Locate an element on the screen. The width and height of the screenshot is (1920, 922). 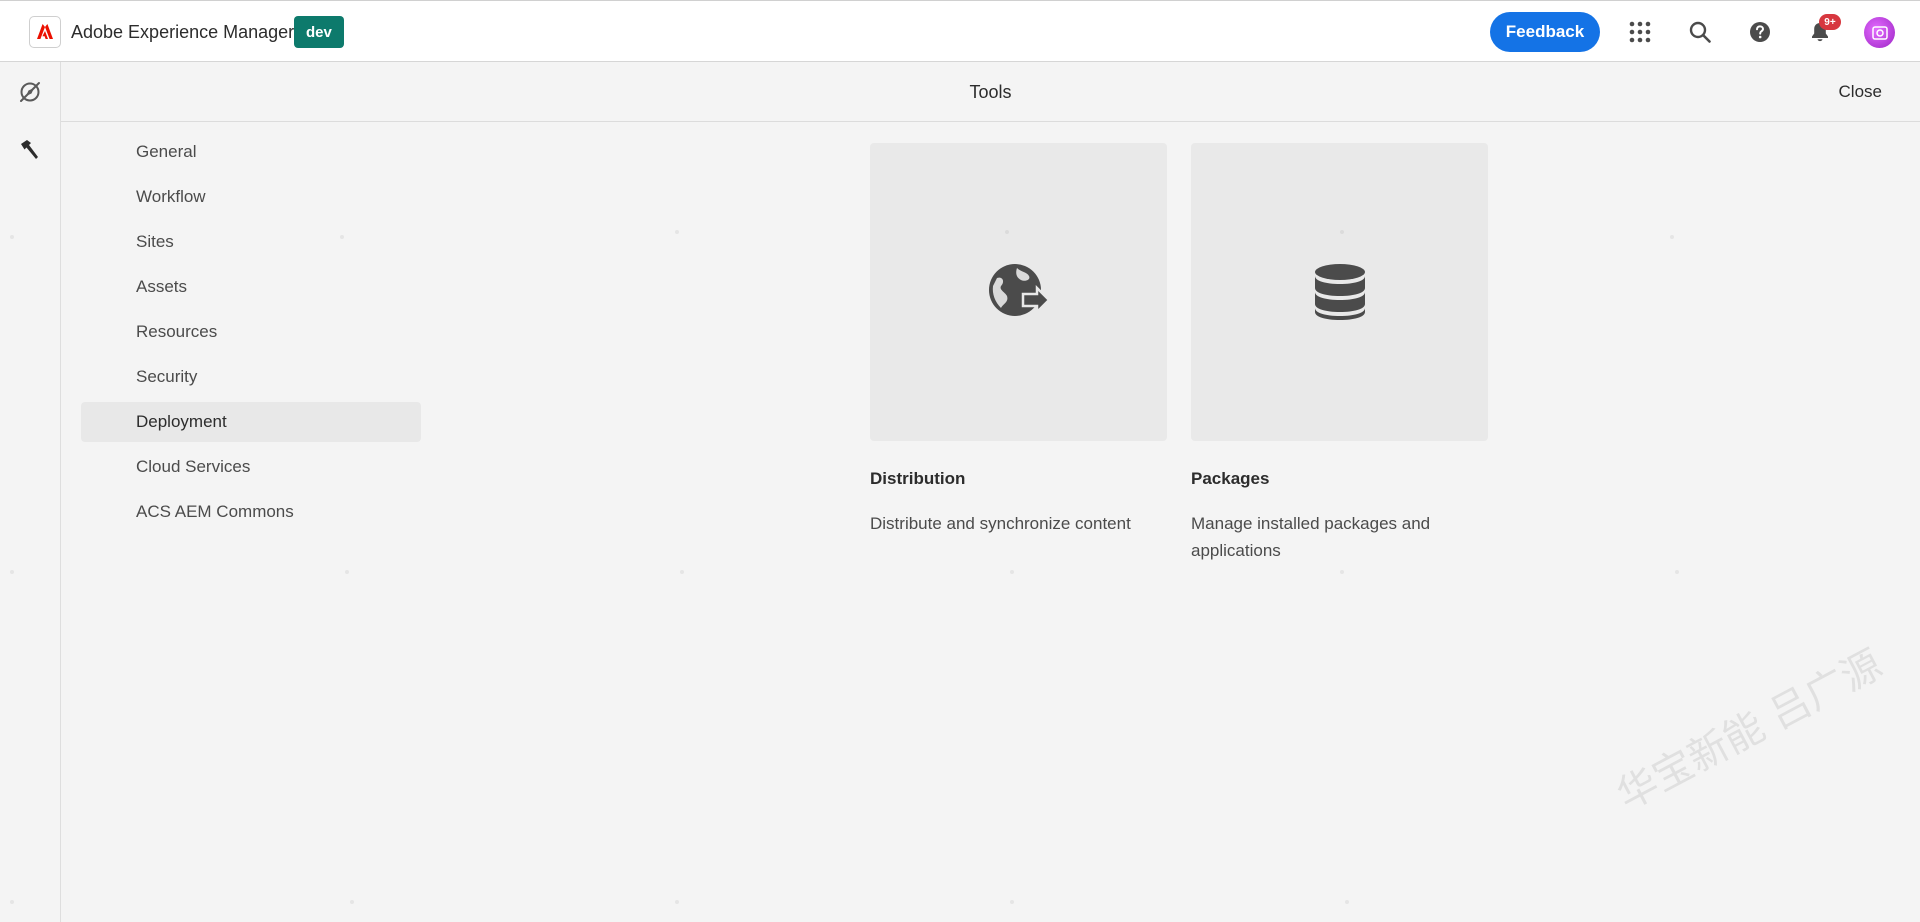
page-title: Tools is located at coordinates (990, 92).